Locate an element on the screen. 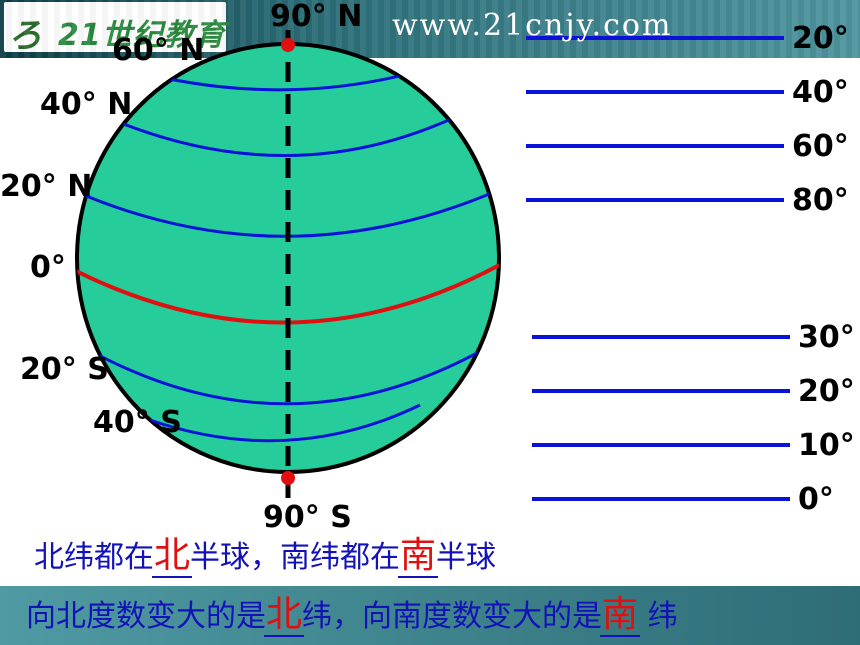  label-60n: 60° N is located at coordinates (158, 50).